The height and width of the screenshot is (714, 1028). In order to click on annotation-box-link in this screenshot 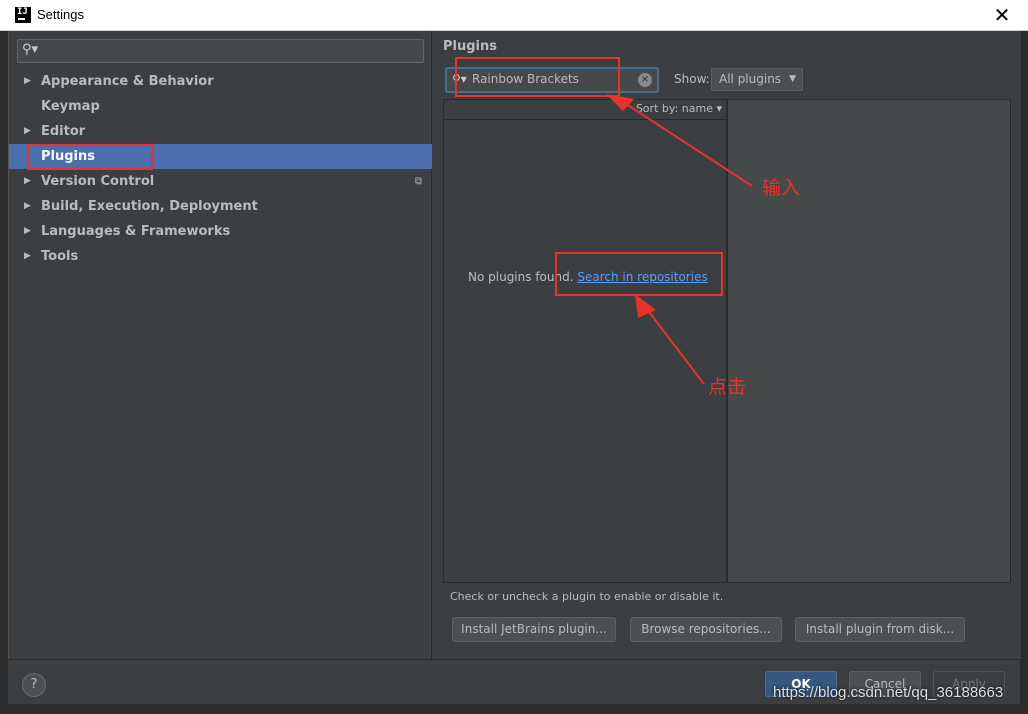, I will do `click(639, 274)`.